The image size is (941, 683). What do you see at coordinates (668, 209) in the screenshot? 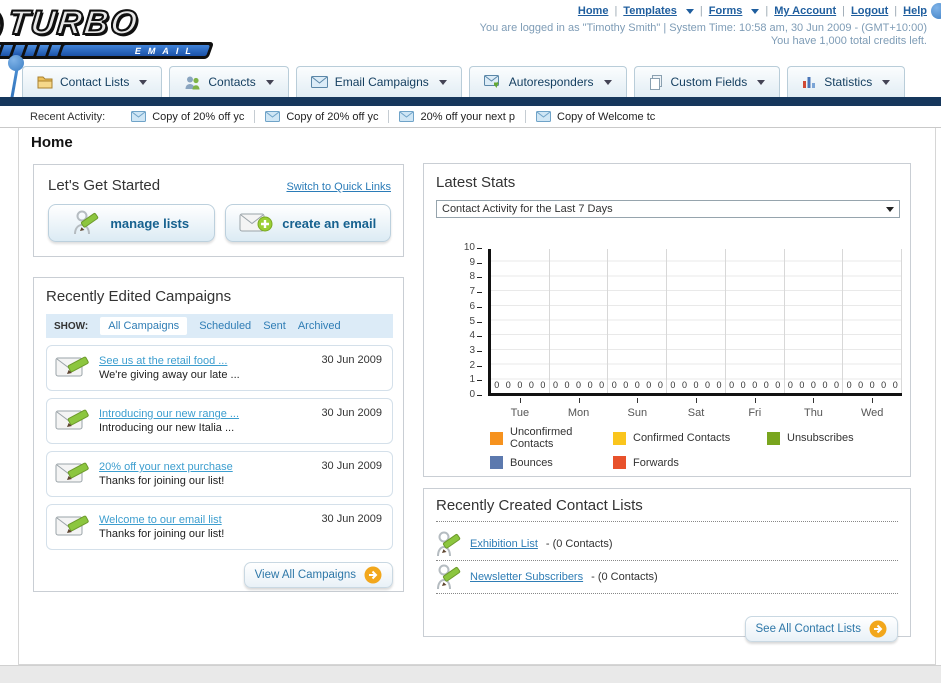
I see `stats-period-select: Contact Activity for the Last 7 Days` at bounding box center [668, 209].